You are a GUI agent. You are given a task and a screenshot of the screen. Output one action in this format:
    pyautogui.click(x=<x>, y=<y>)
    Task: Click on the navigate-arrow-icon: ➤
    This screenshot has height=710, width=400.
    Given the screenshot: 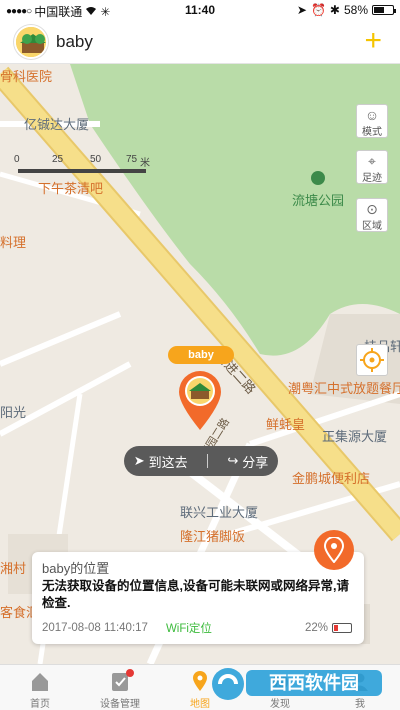 What is the action you would take?
    pyautogui.click(x=139, y=460)
    